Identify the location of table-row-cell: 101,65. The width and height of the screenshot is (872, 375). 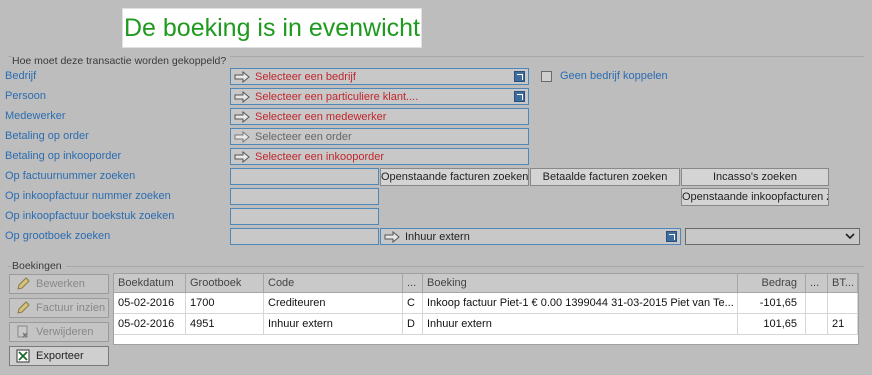
(772, 324).